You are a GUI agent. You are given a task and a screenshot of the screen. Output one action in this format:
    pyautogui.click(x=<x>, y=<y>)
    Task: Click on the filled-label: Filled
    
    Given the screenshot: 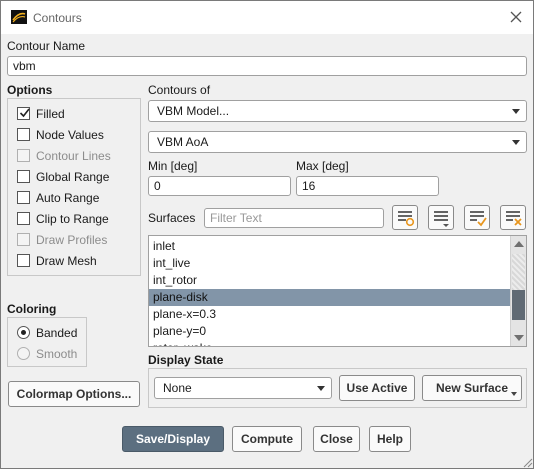 What is the action you would take?
    pyautogui.click(x=50, y=114)
    